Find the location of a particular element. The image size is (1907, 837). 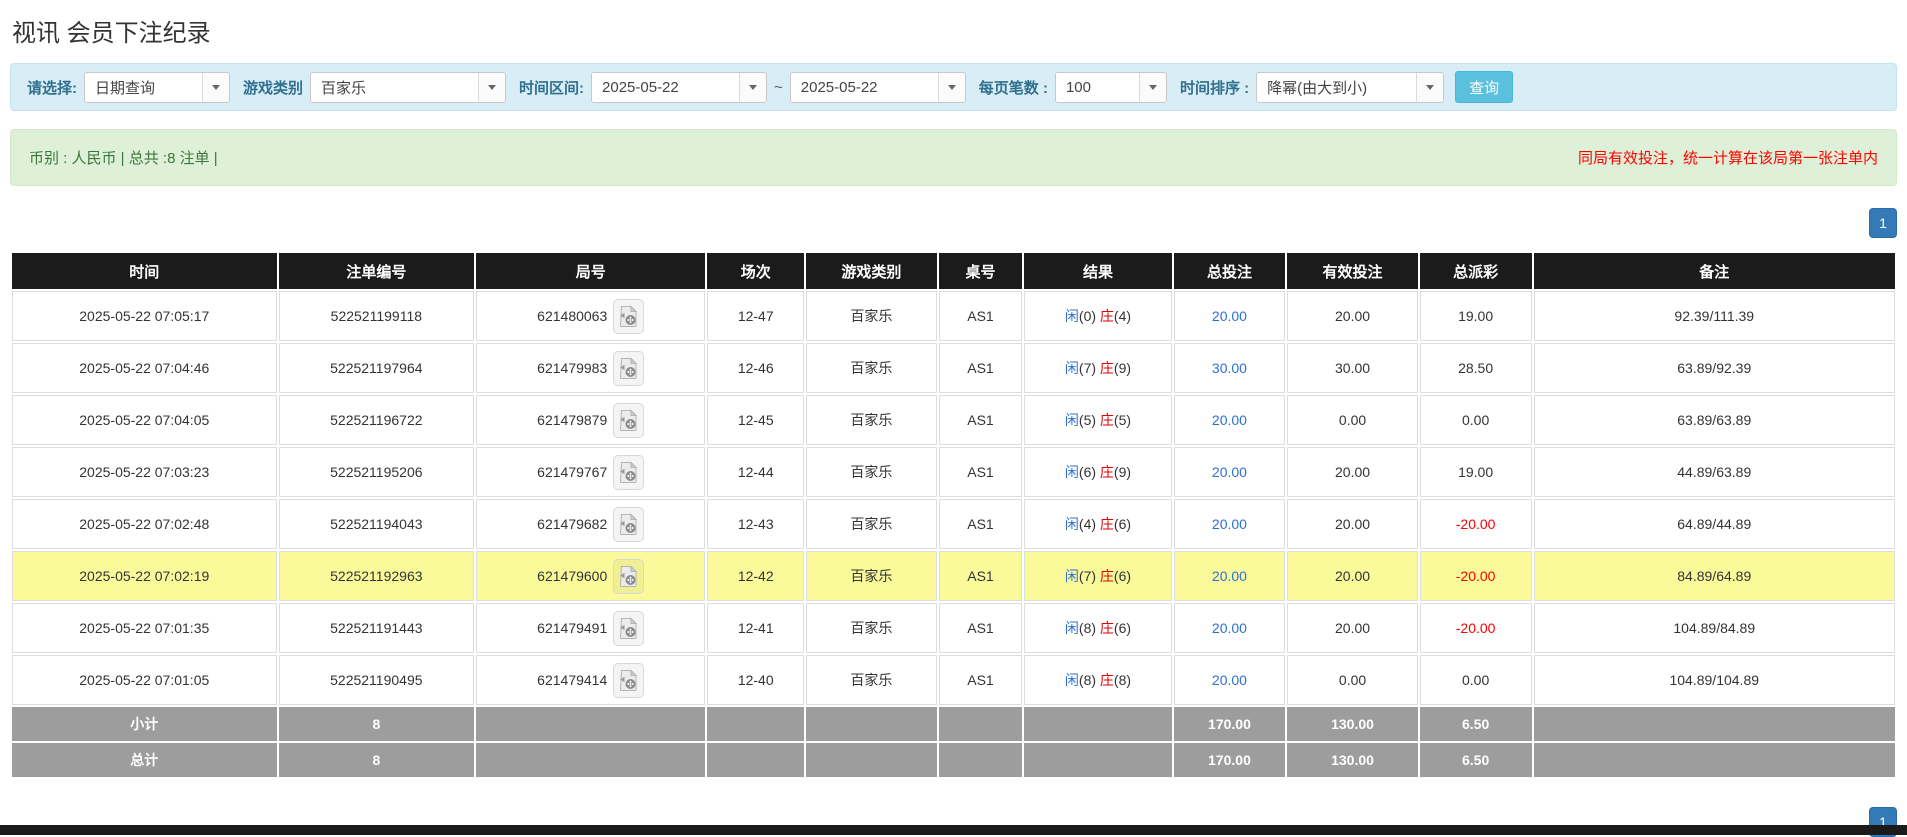

time-range-label: 时间区间: is located at coordinates (552, 88).